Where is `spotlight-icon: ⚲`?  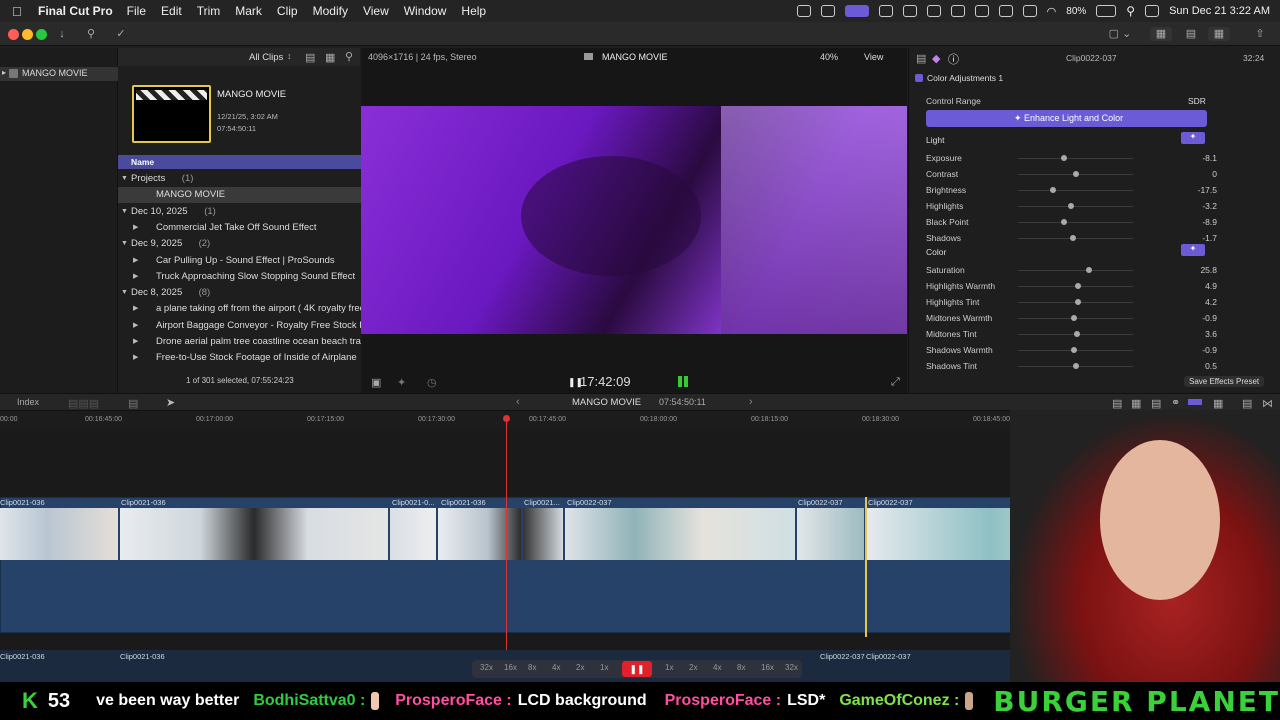 spotlight-icon: ⚲ is located at coordinates (1130, 11).